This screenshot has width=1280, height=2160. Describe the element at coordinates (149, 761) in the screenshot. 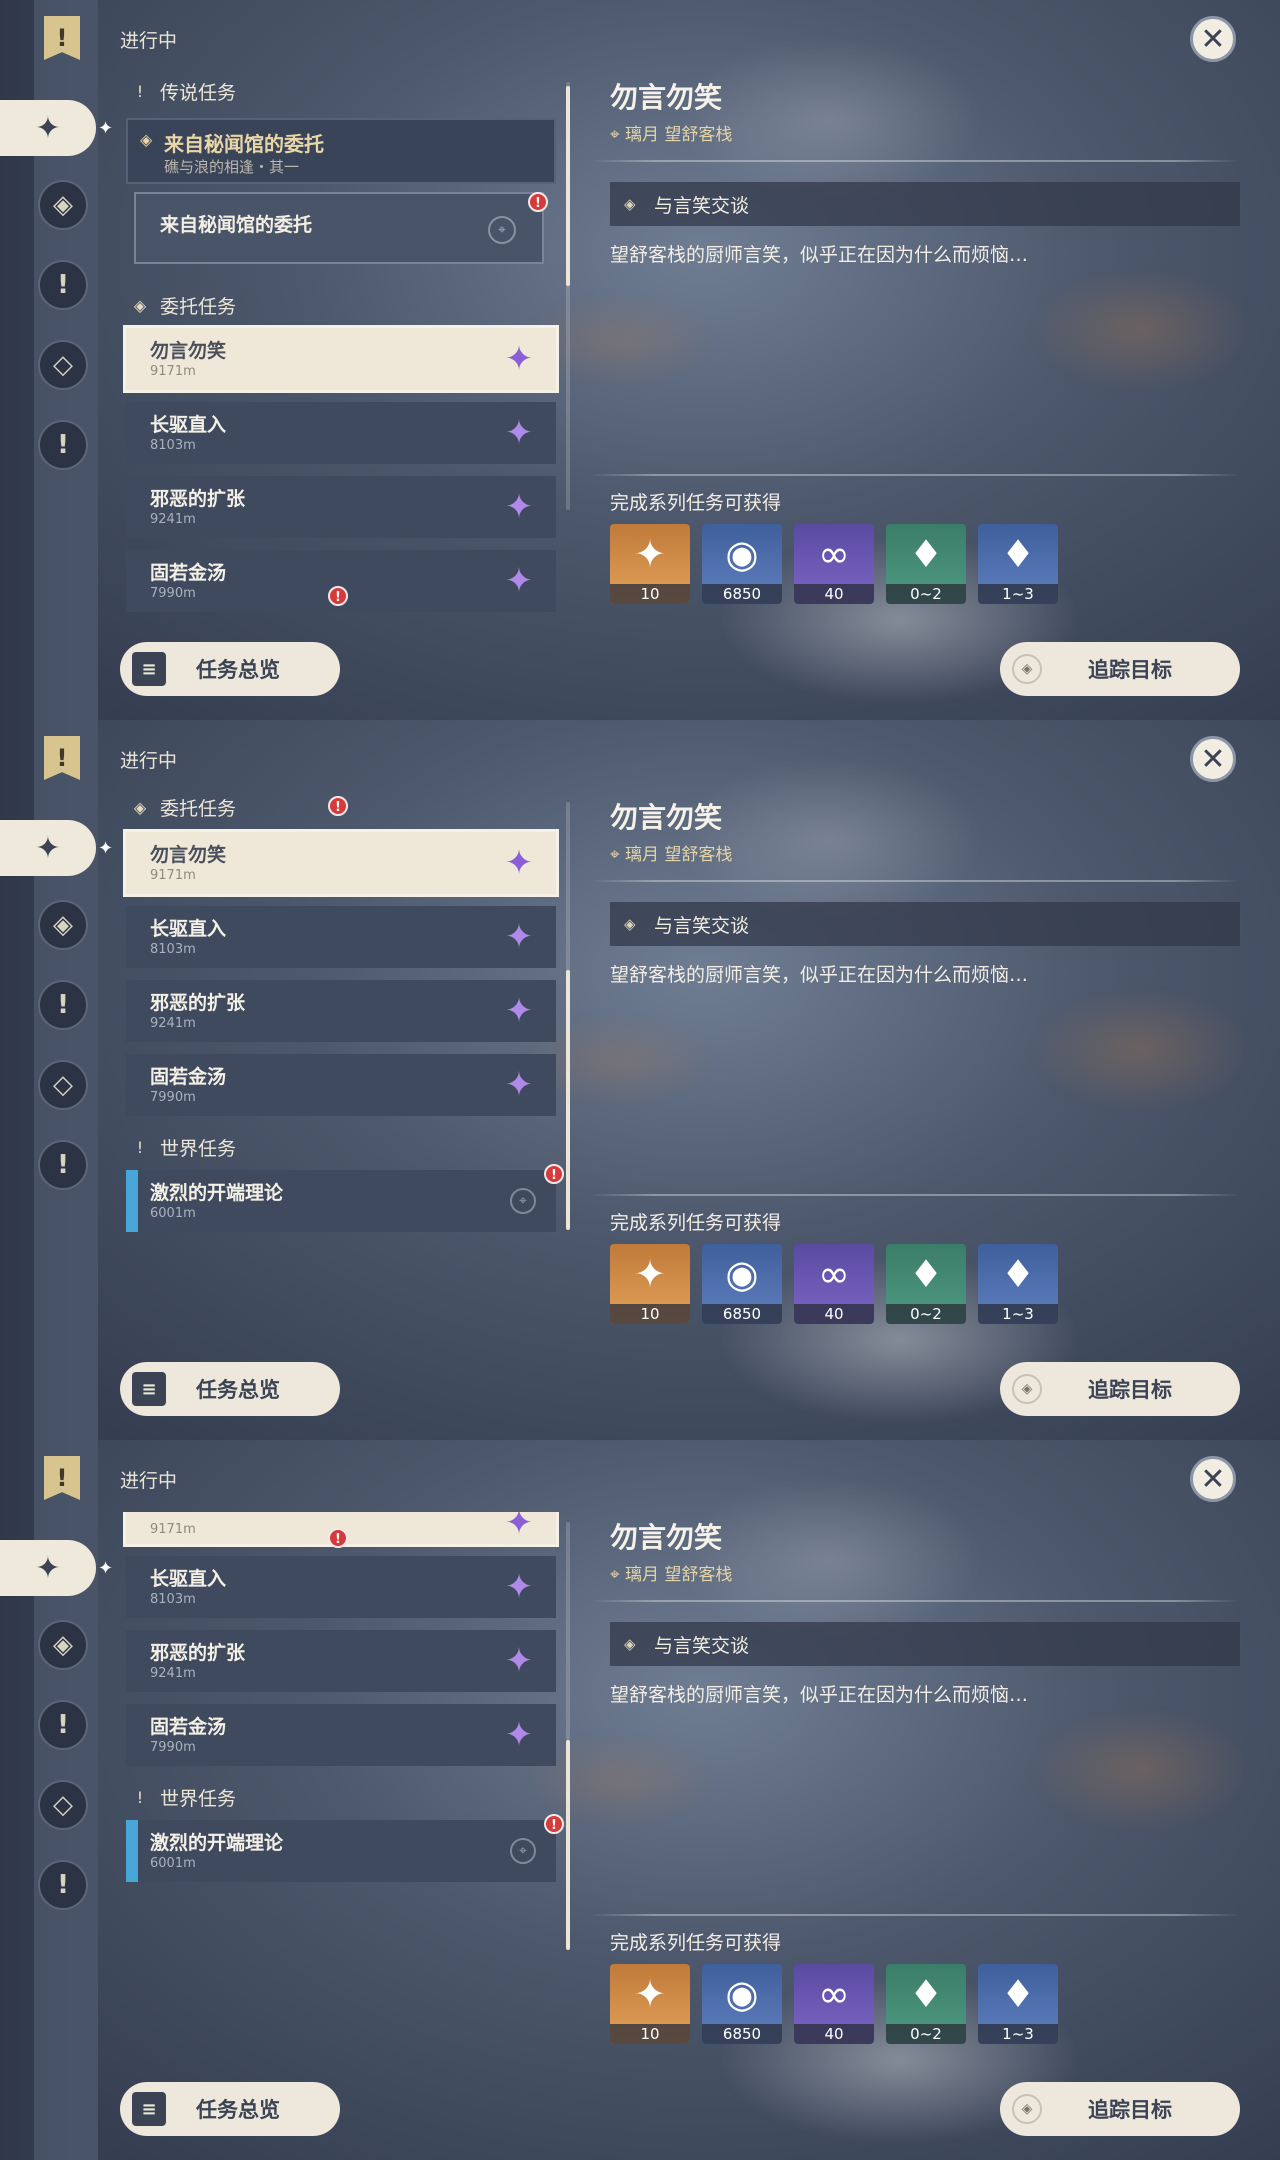

I see `status-label: 进行中` at that location.